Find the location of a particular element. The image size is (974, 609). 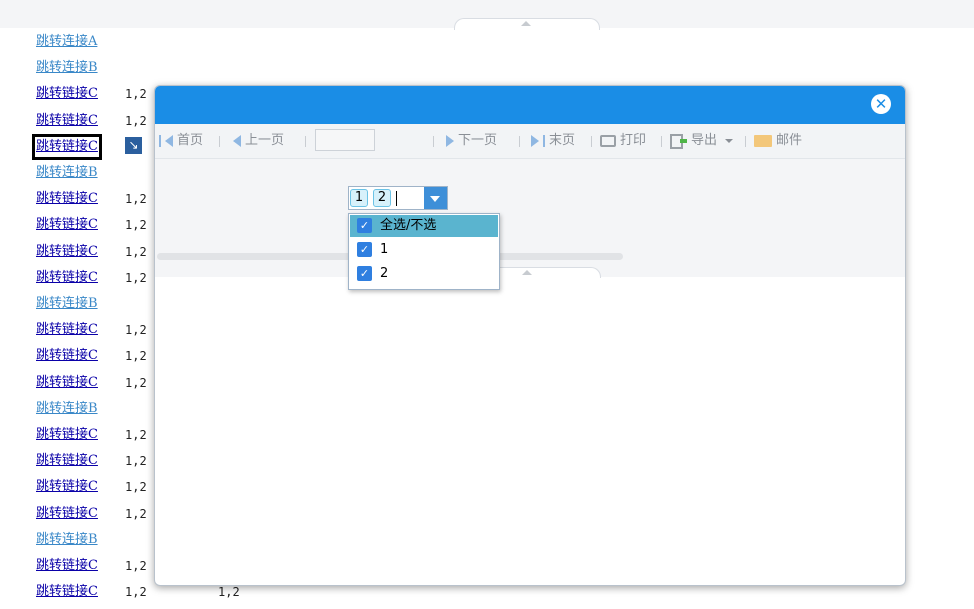

last-page-button: 末页 is located at coordinates (553, 141).